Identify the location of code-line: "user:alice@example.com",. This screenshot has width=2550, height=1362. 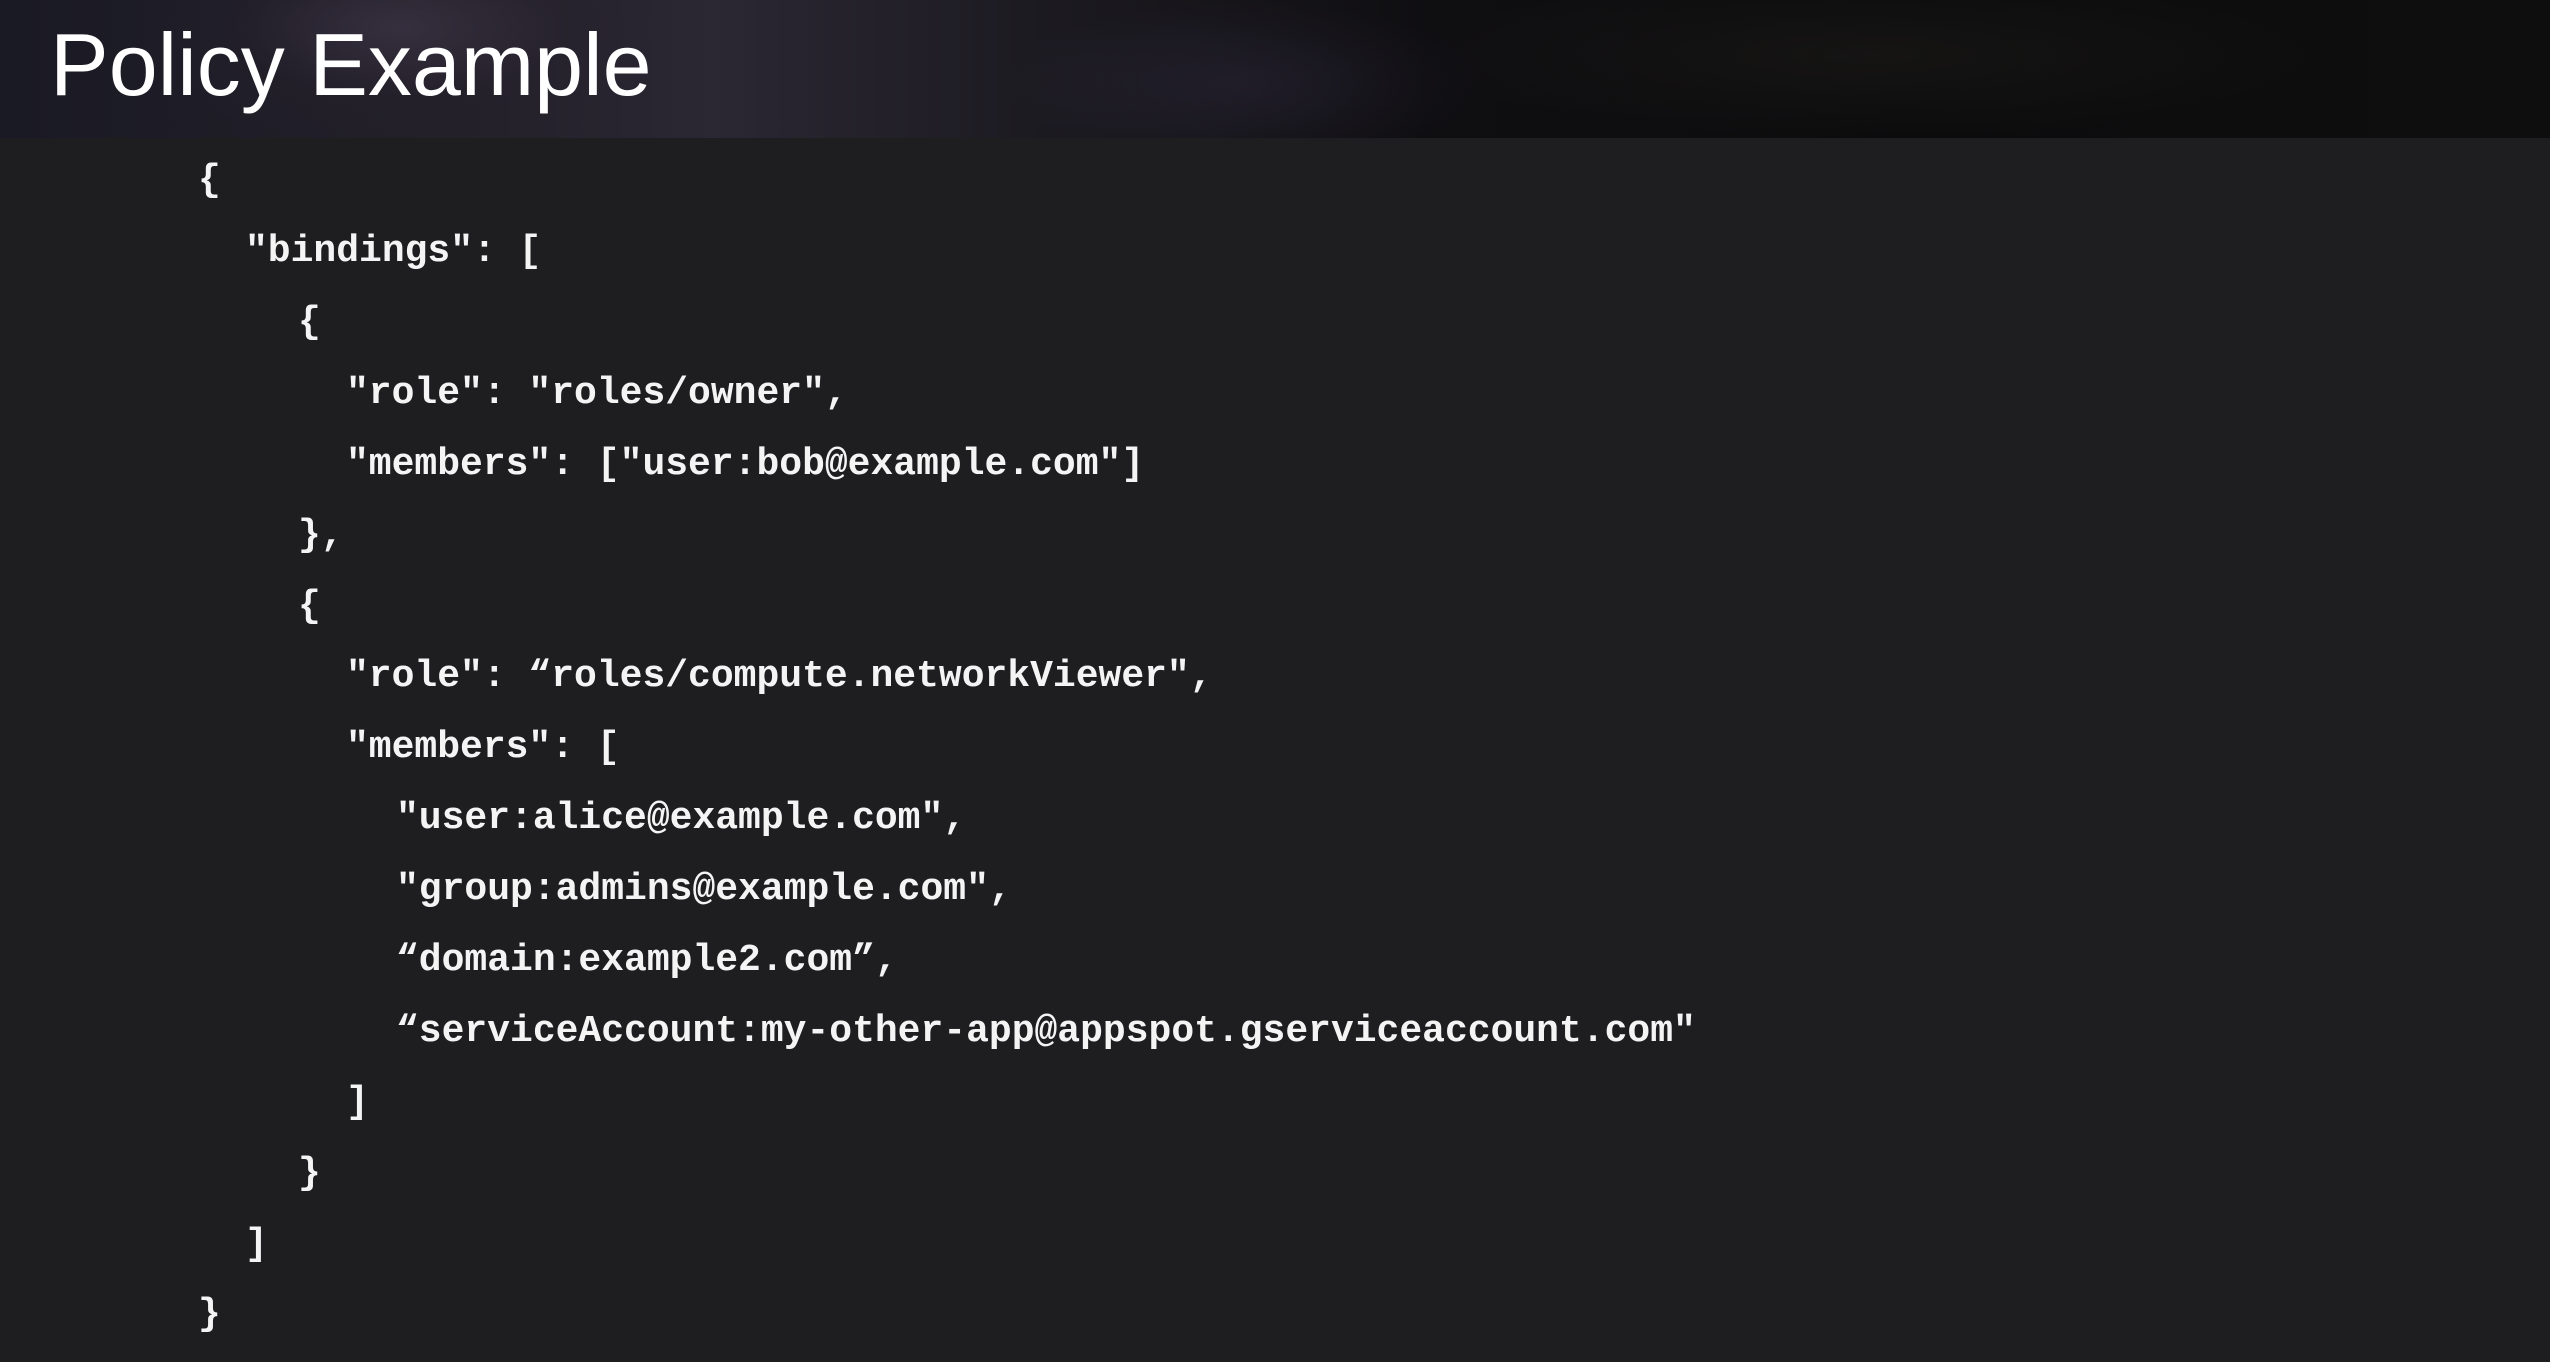
(681, 818).